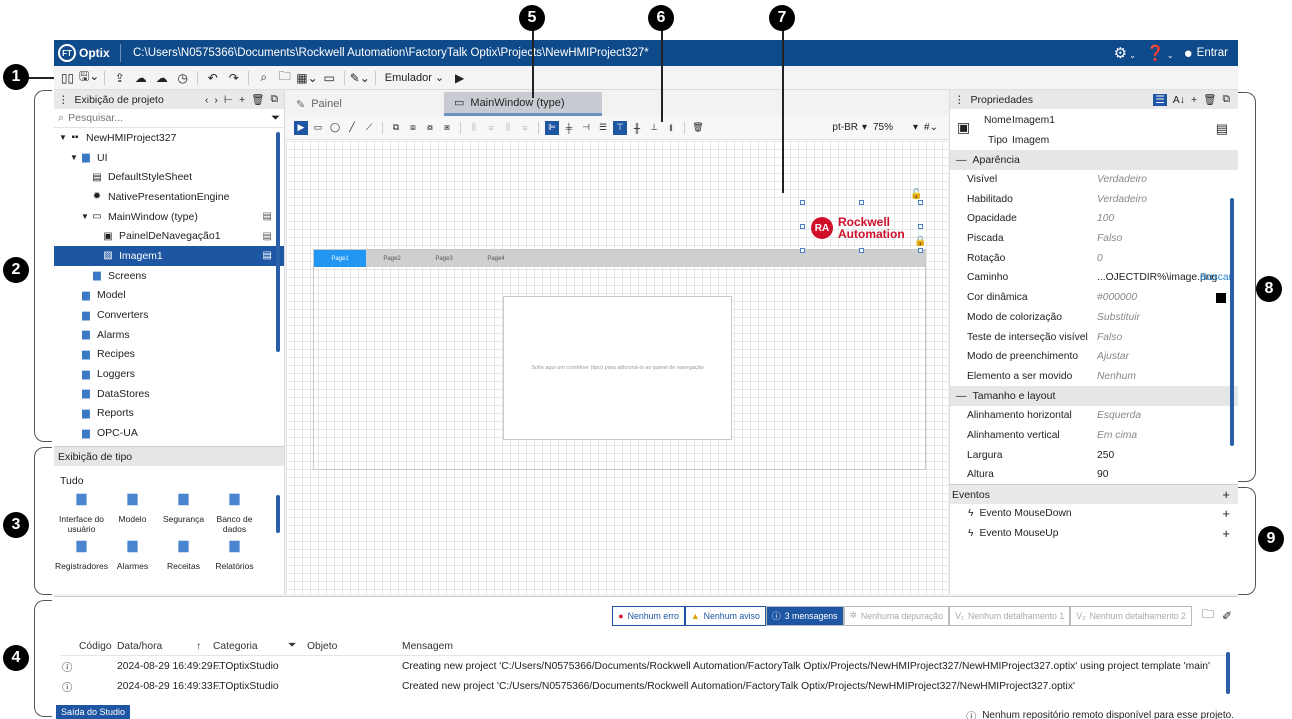 This screenshot has width=1292, height=719. Describe the element at coordinates (169, 296) in the screenshot. I see `tree-item: ▆ Model` at that location.